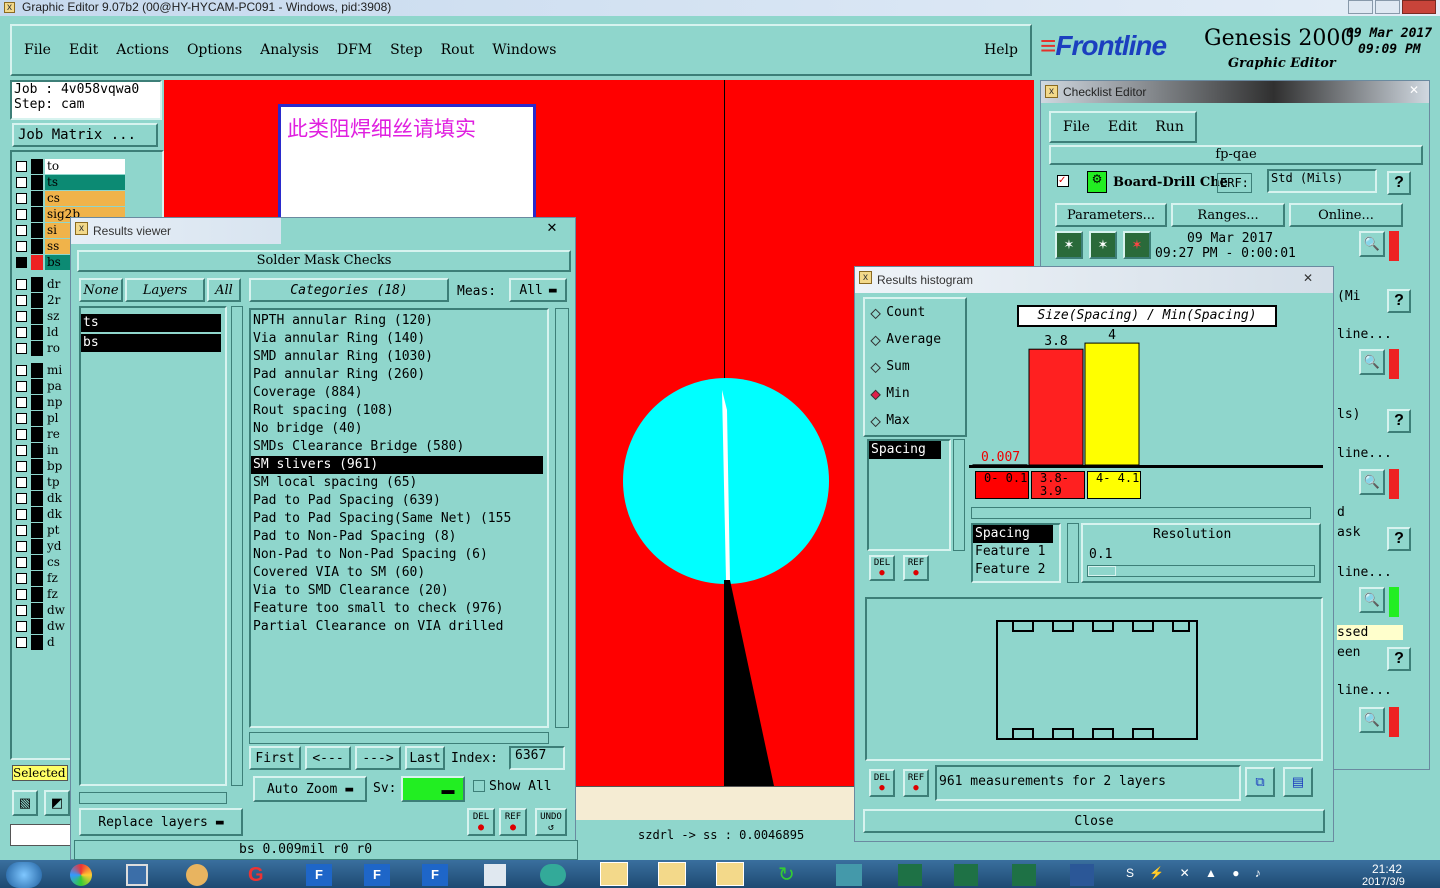  What do you see at coordinates (39, 332) in the screenshot?
I see `layer-row: ld` at bounding box center [39, 332].